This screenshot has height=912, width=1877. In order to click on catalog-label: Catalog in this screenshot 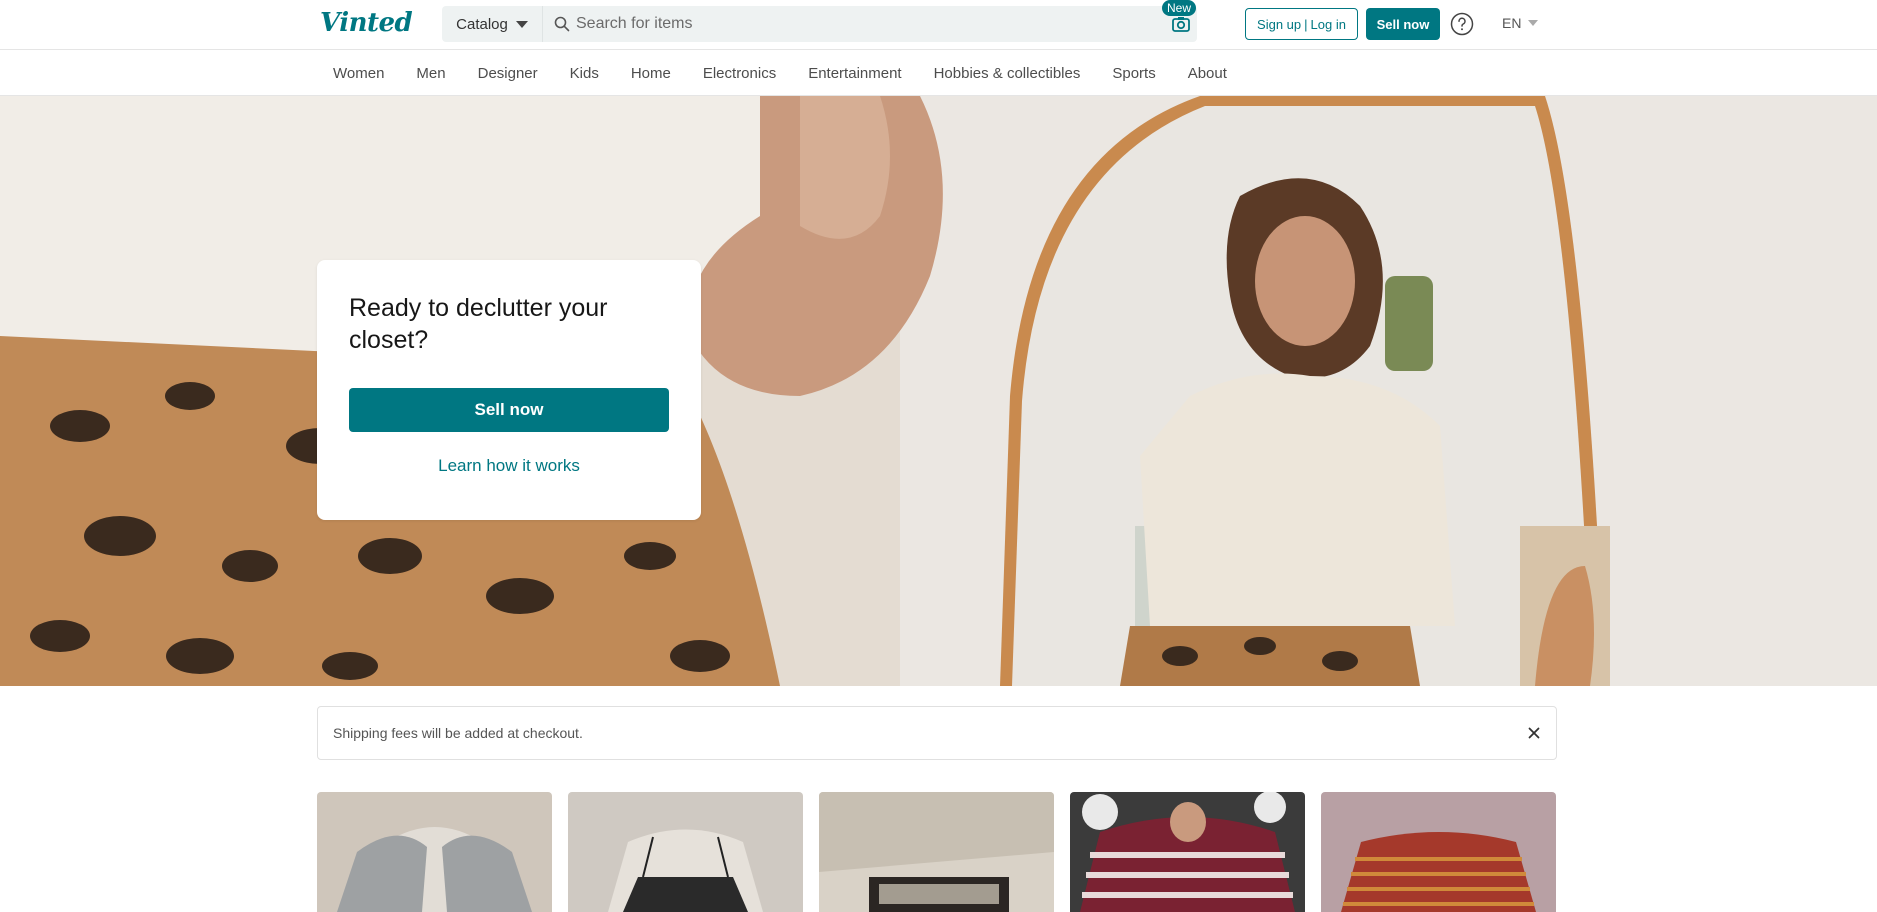, I will do `click(482, 24)`.